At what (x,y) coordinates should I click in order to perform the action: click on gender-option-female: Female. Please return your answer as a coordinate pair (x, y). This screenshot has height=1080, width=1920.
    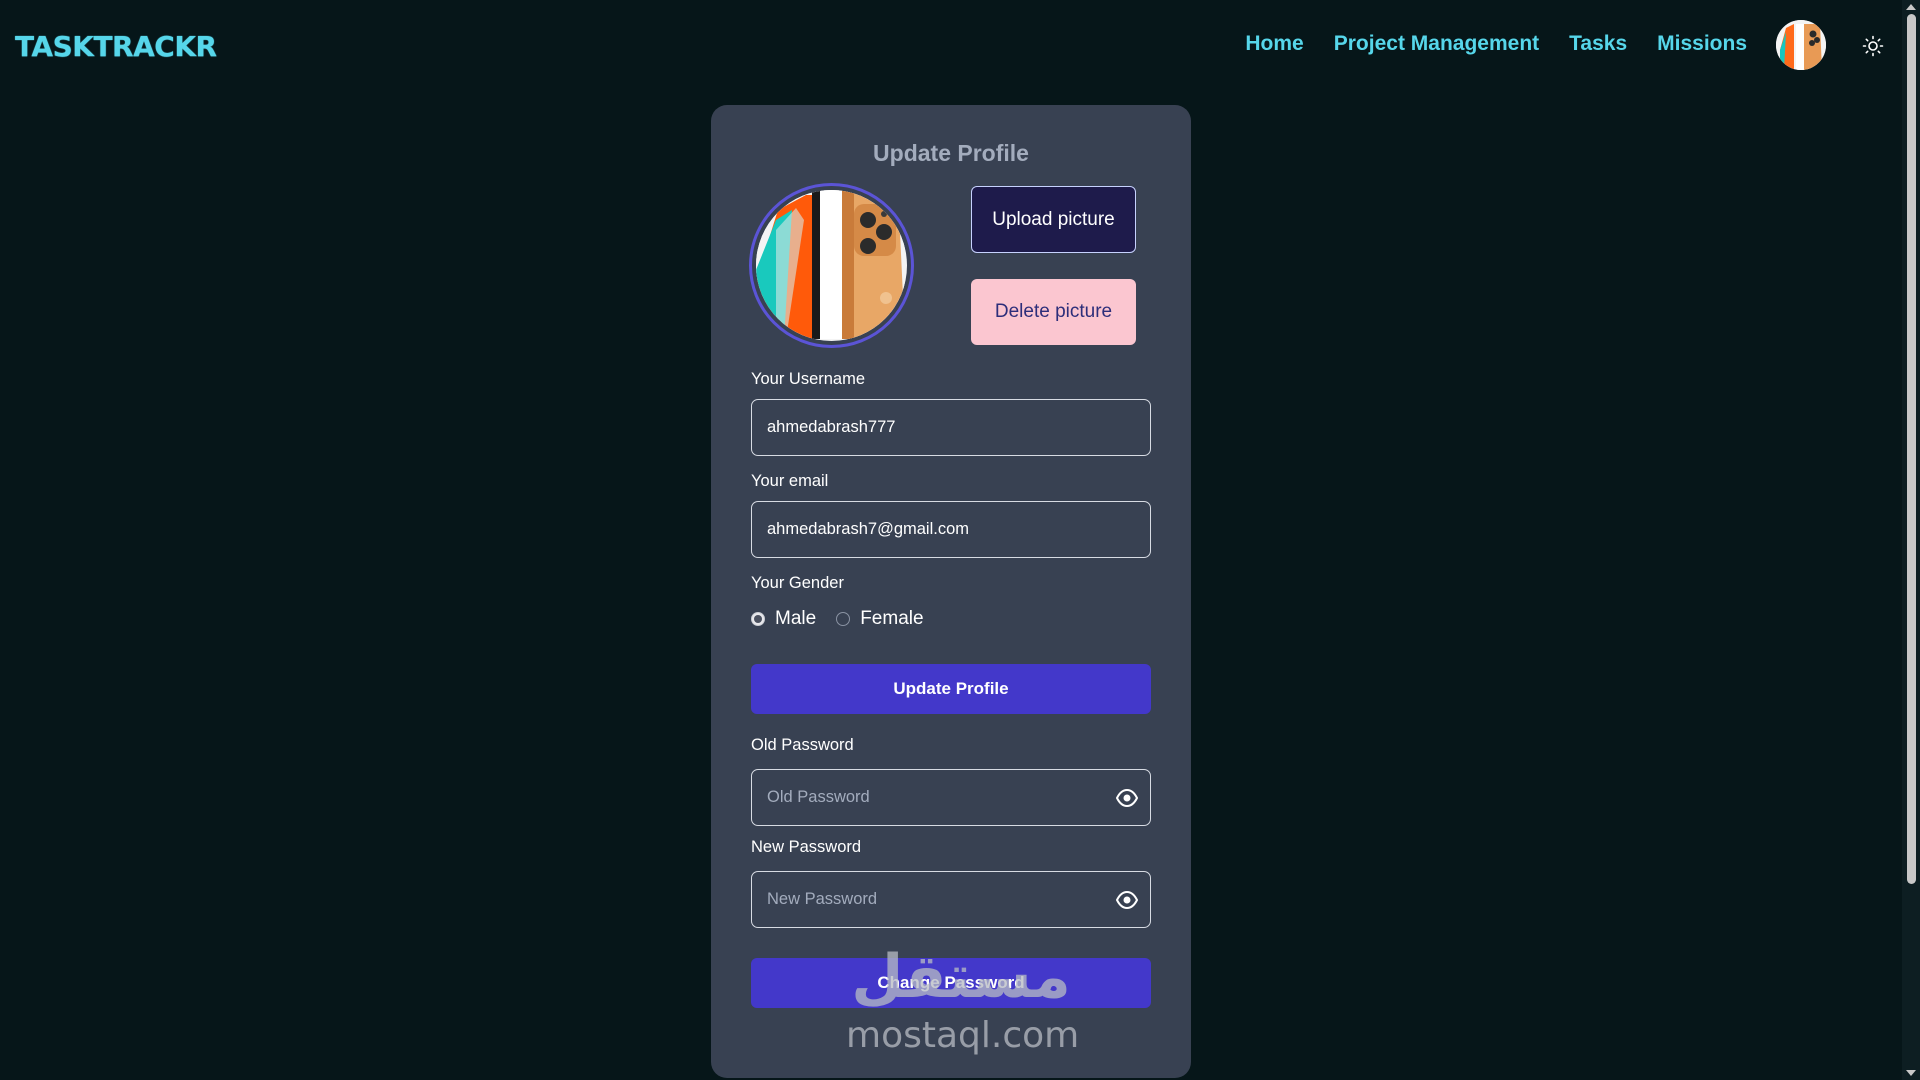
    Looking at the image, I should click on (880, 619).